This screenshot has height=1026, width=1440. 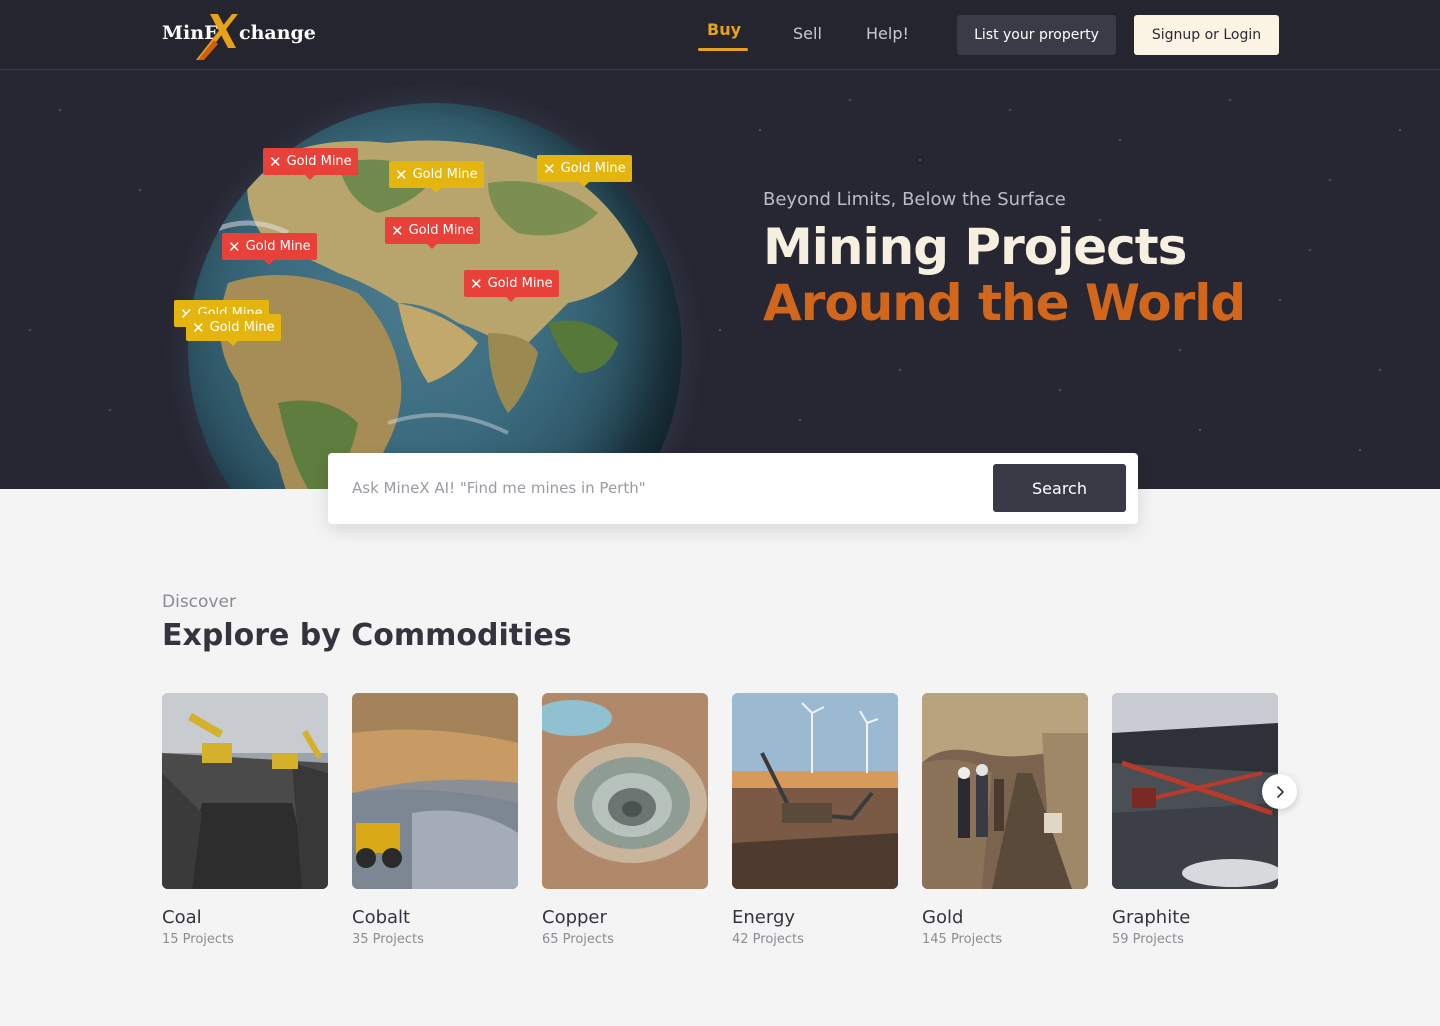 I want to click on commodity-card-graphite: Graphite 59 Projects, so click(x=1195, y=820).